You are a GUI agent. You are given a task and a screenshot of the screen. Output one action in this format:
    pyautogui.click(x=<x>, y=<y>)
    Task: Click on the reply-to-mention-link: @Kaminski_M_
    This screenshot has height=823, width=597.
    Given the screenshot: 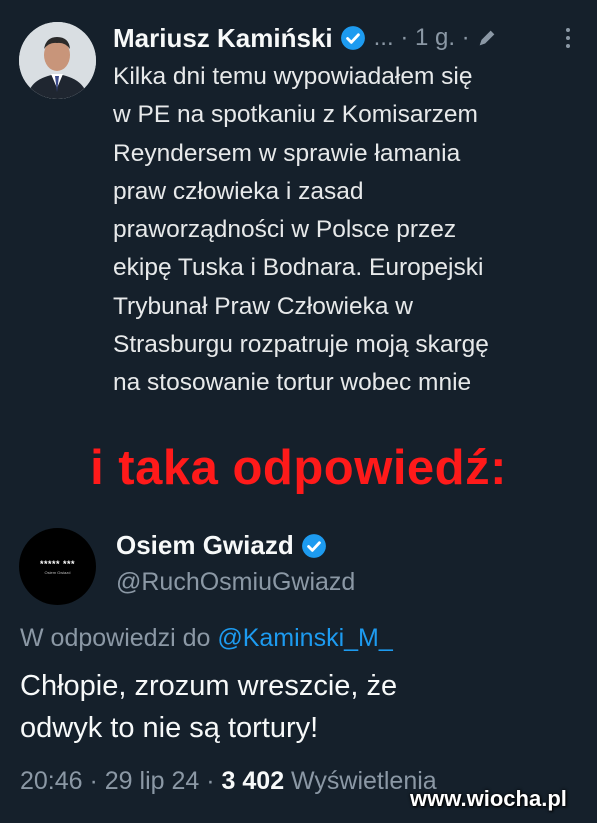 What is the action you would take?
    pyautogui.click(x=304, y=638)
    